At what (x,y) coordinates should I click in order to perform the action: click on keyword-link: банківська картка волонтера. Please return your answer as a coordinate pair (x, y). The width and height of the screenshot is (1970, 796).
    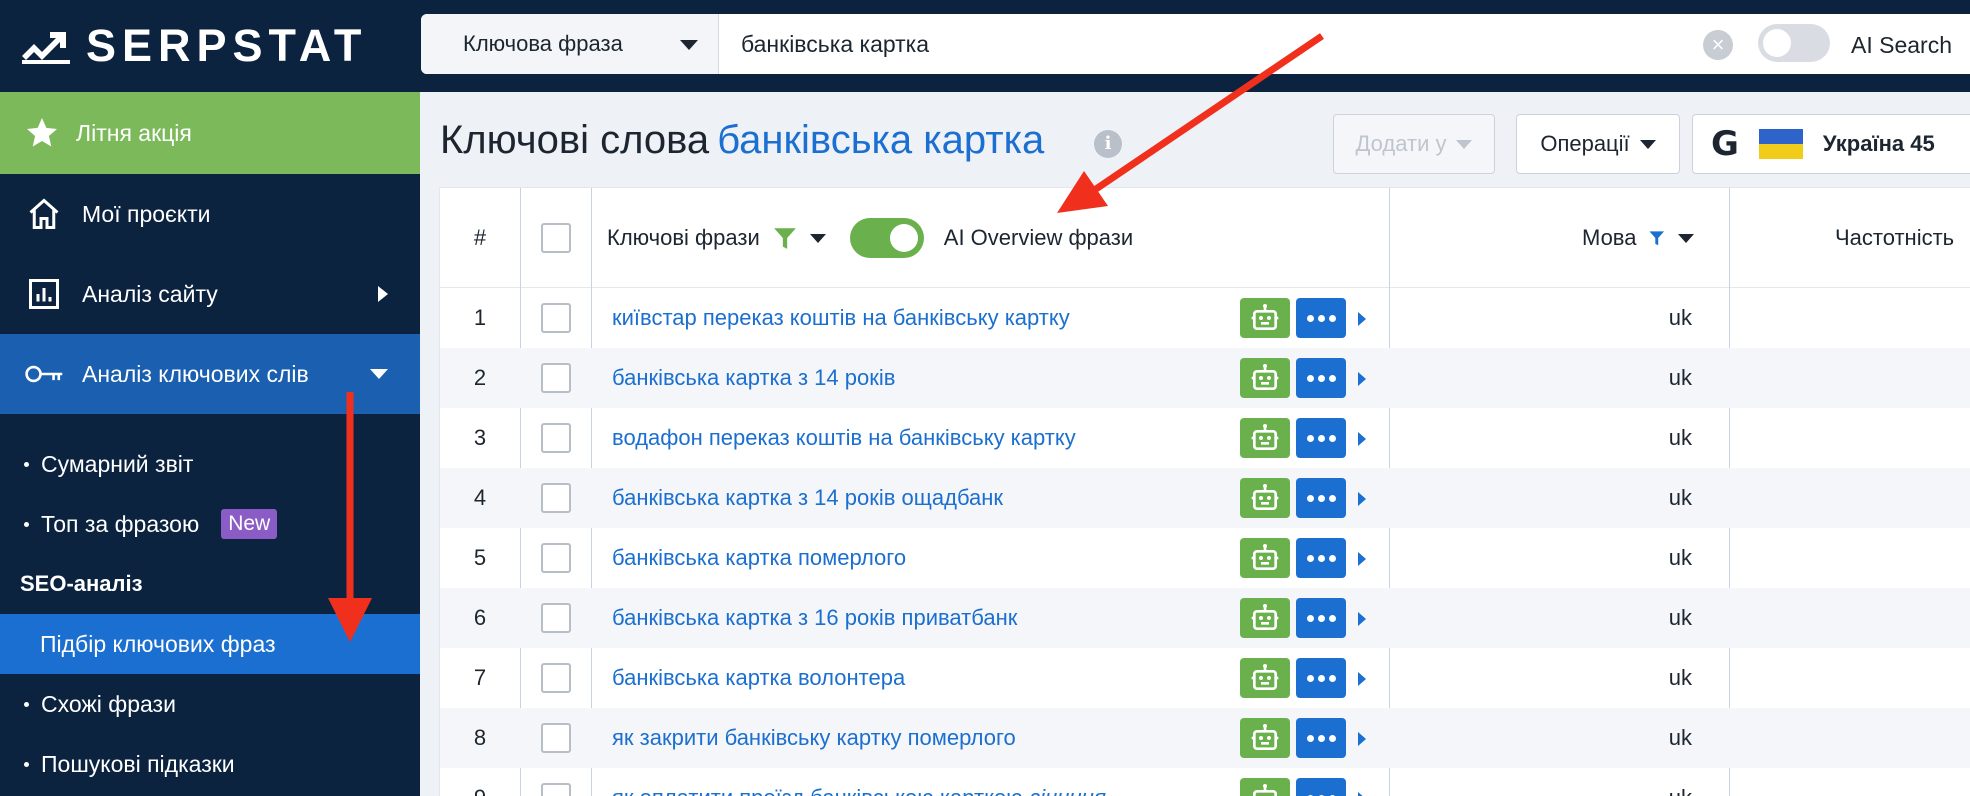
    Looking at the image, I should click on (758, 678).